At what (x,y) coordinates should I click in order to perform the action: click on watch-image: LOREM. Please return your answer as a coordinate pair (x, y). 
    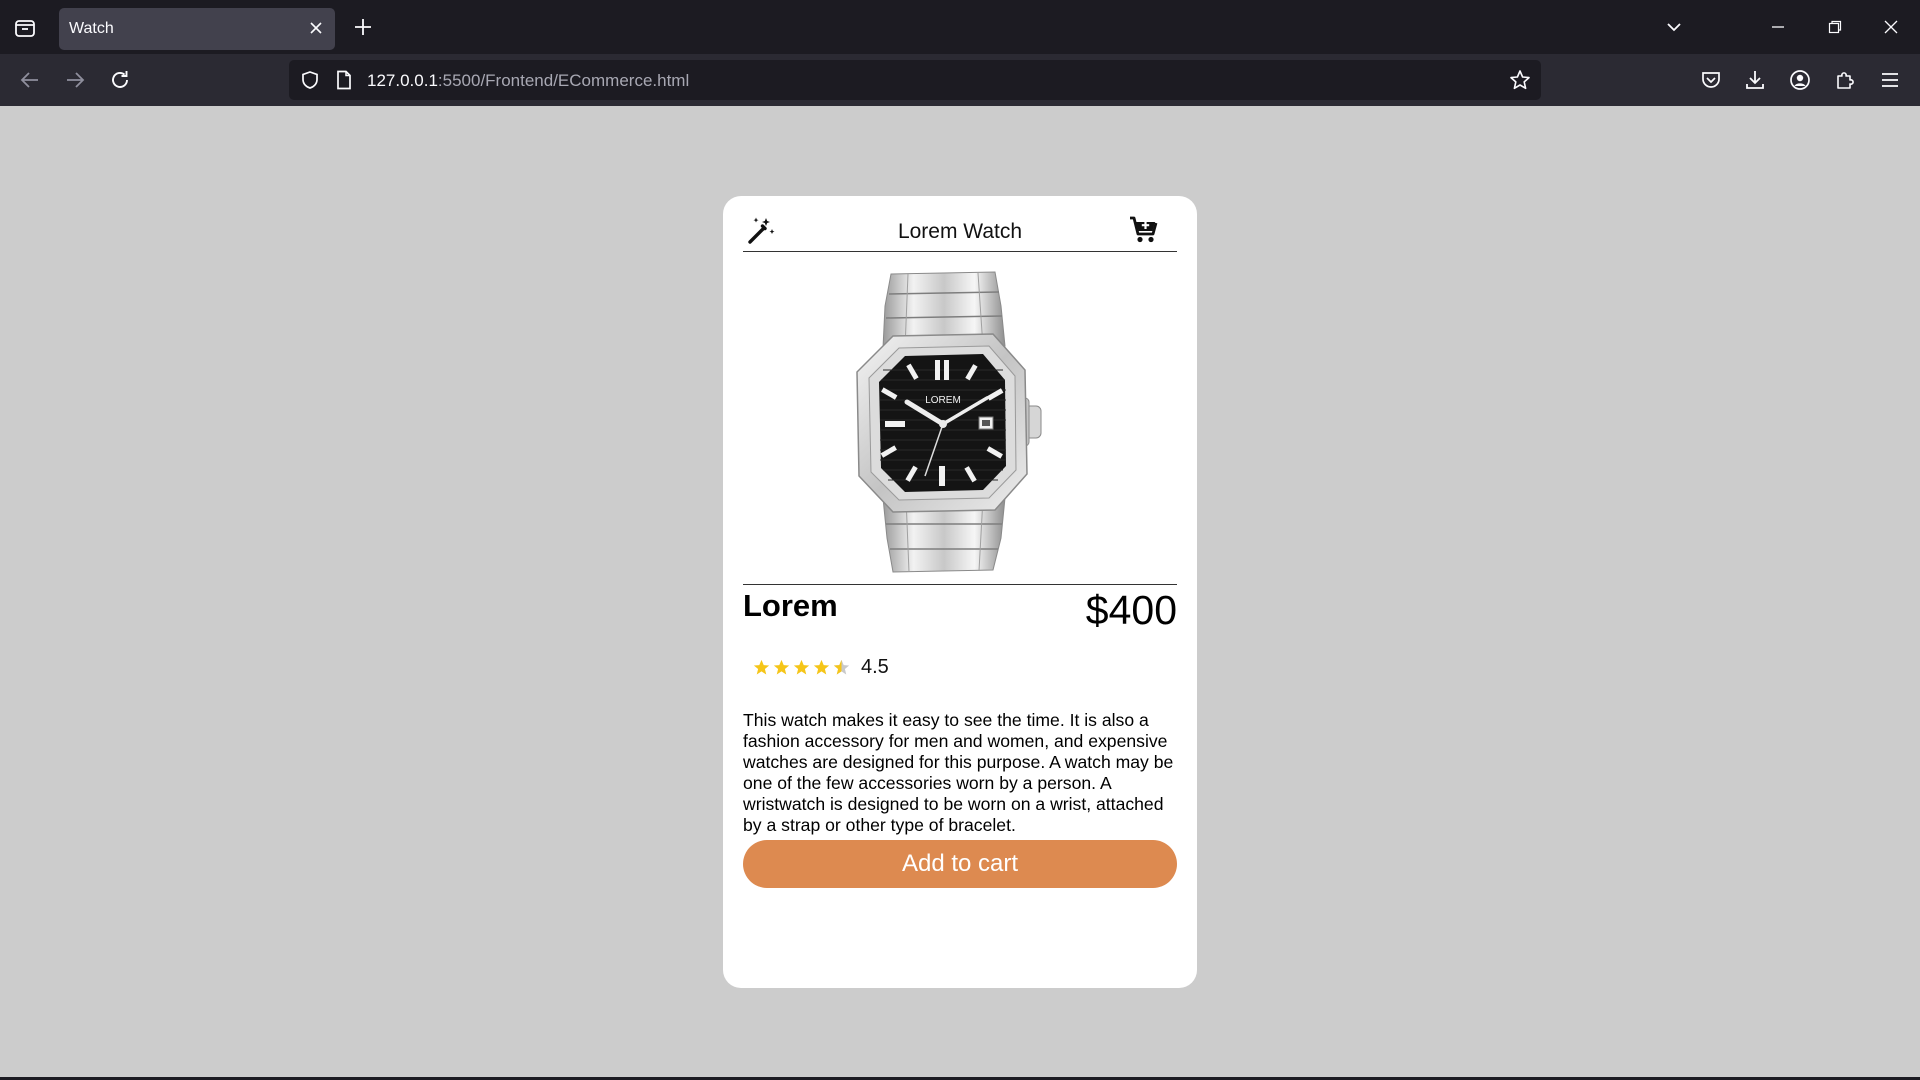
    Looking at the image, I should click on (949, 422).